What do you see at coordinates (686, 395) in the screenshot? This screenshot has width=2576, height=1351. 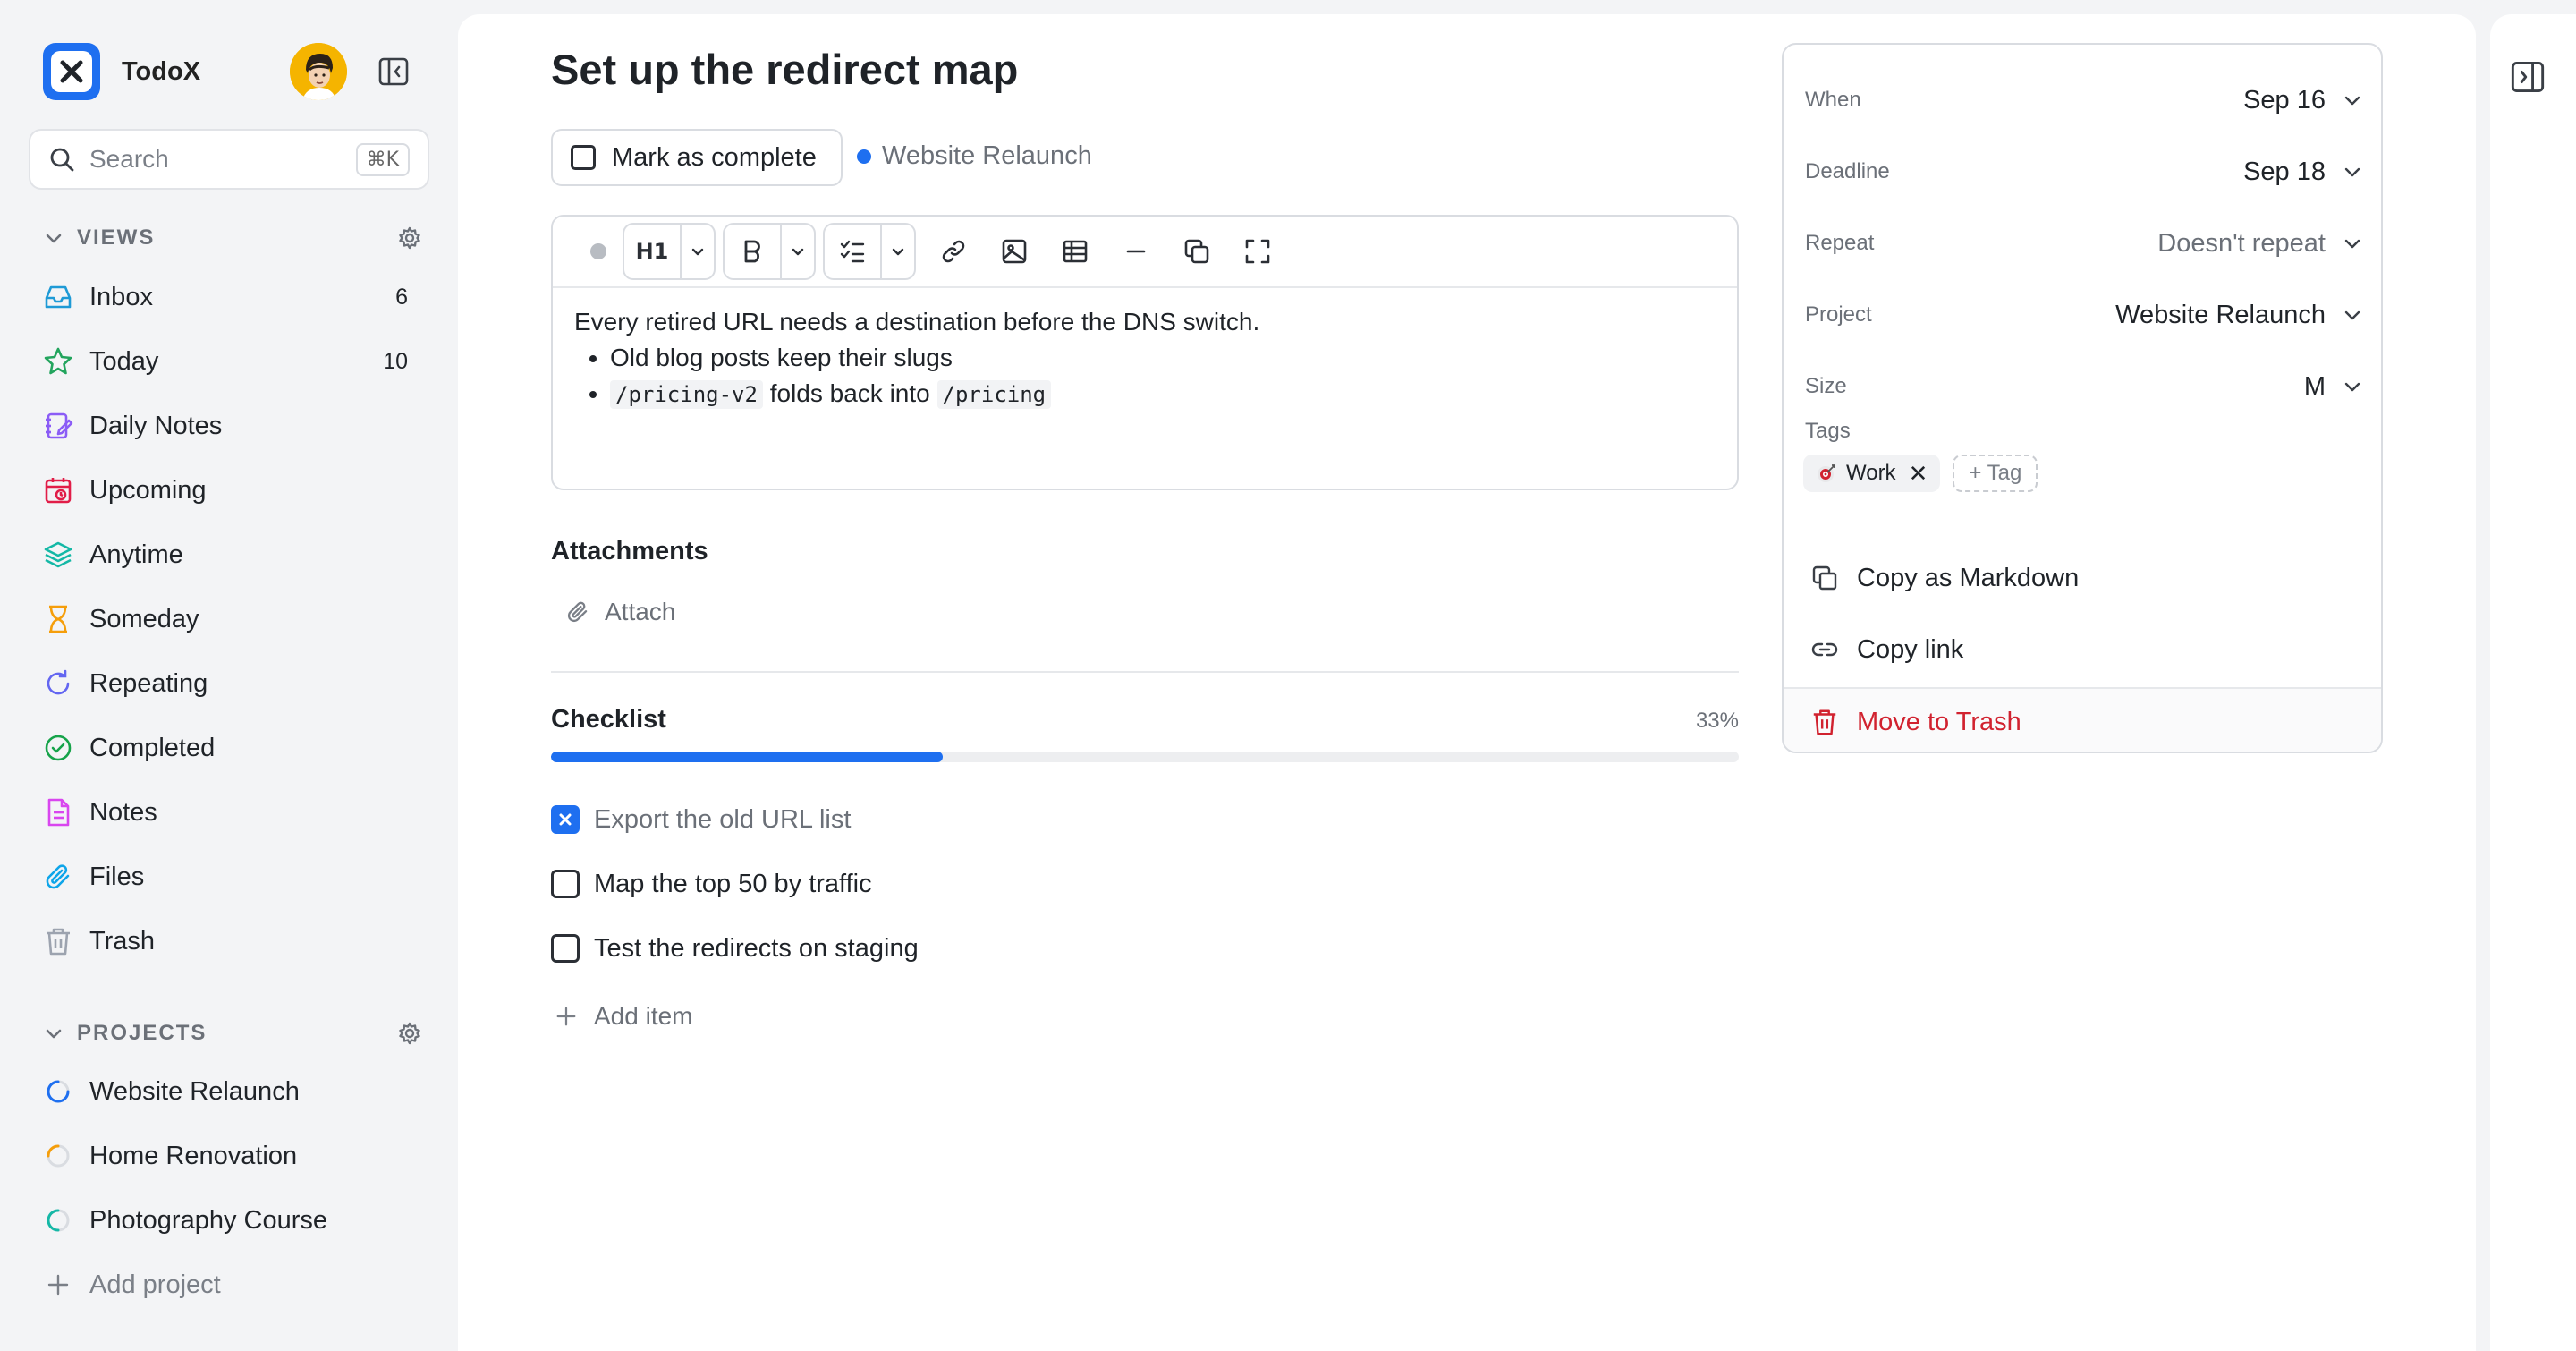 I see `inline-code: /pricing-v2` at bounding box center [686, 395].